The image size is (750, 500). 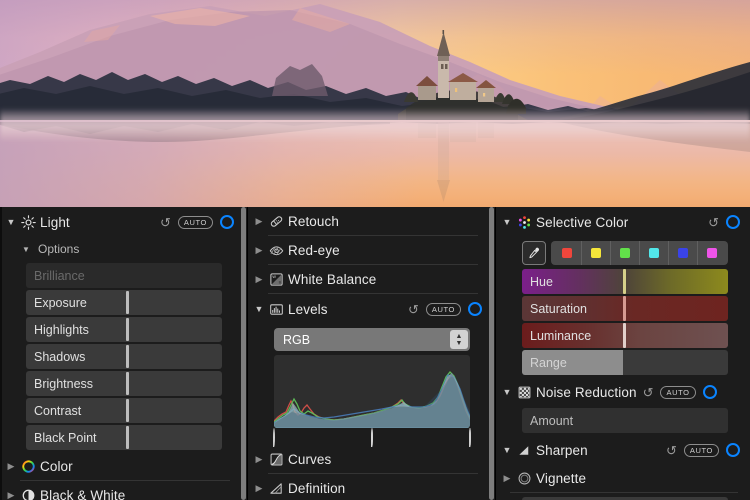 I want to click on reset-icon-levels: ↺, so click(x=413, y=309).